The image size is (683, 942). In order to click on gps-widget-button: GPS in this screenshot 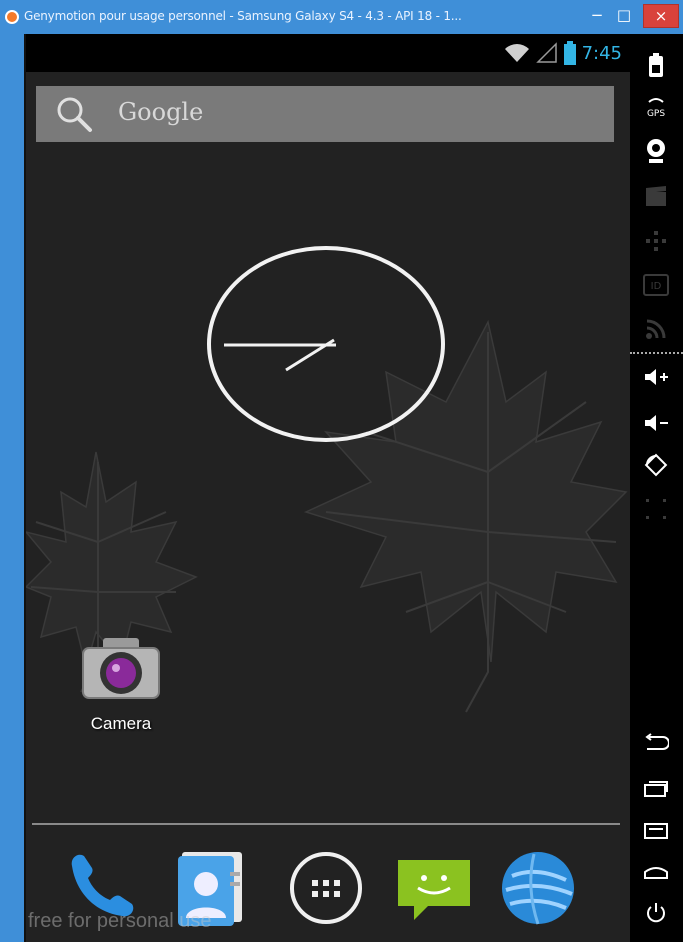, I will do `click(656, 107)`.